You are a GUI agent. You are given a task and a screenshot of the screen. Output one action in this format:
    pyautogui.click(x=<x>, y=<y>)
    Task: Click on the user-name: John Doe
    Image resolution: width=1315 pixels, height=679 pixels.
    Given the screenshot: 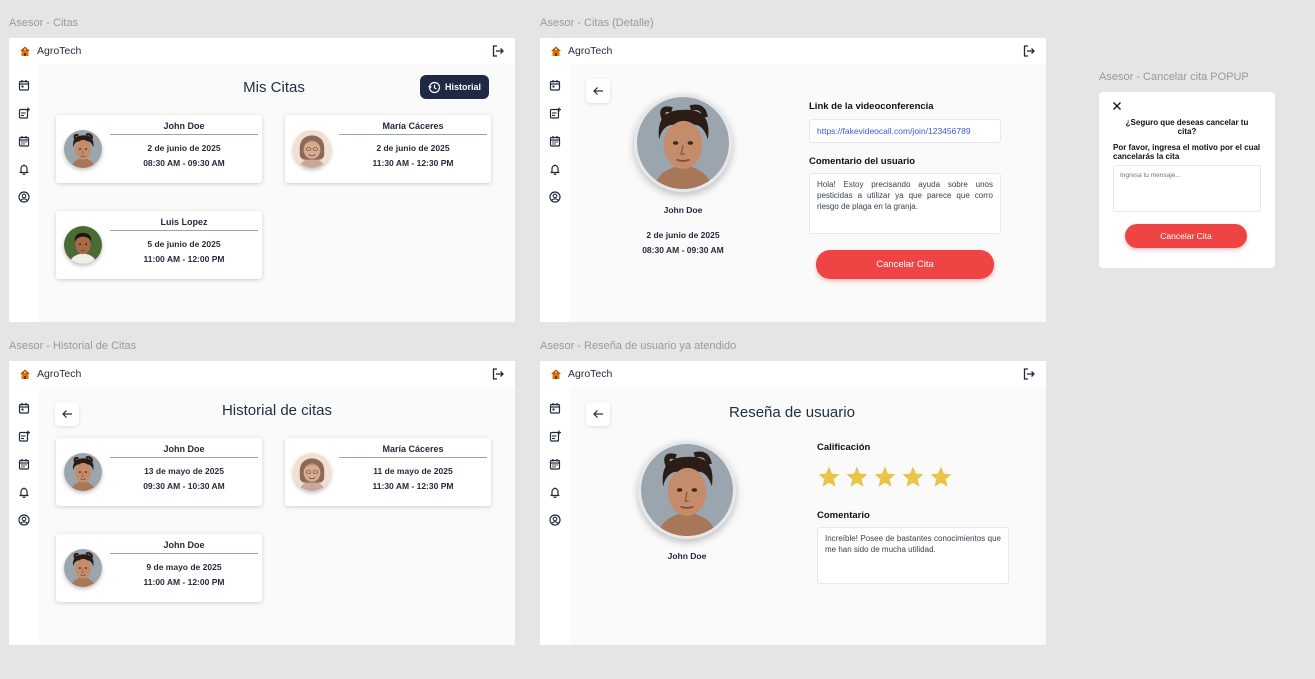 What is the action you would take?
    pyautogui.click(x=683, y=210)
    